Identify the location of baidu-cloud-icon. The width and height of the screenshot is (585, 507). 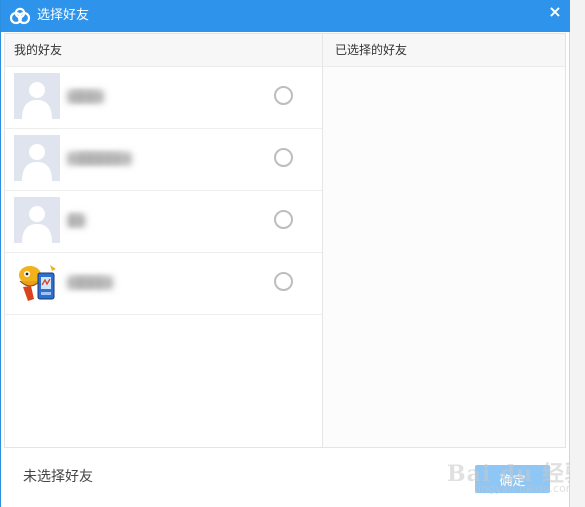
(20, 16).